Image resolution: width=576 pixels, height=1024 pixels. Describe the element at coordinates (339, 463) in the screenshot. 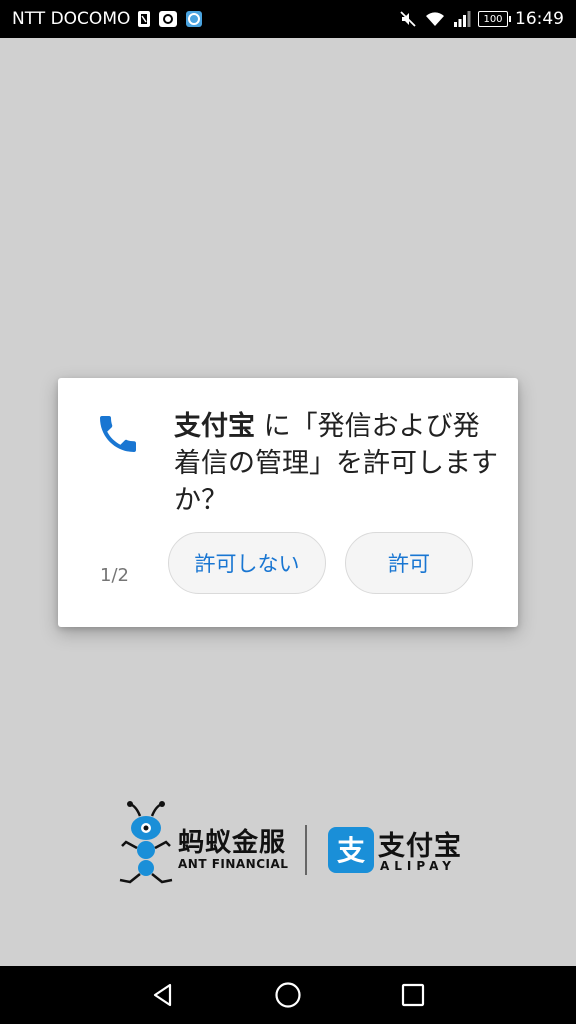

I see `permission-message: 支付宝 に「発信および発着信の管理」を許可しますか？` at that location.